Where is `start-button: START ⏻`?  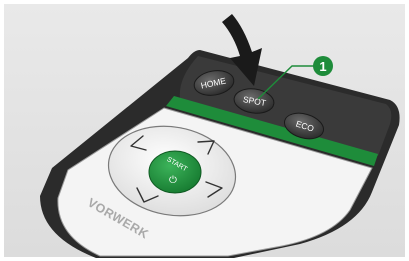
start-button: START ⏻ is located at coordinates (175, 172).